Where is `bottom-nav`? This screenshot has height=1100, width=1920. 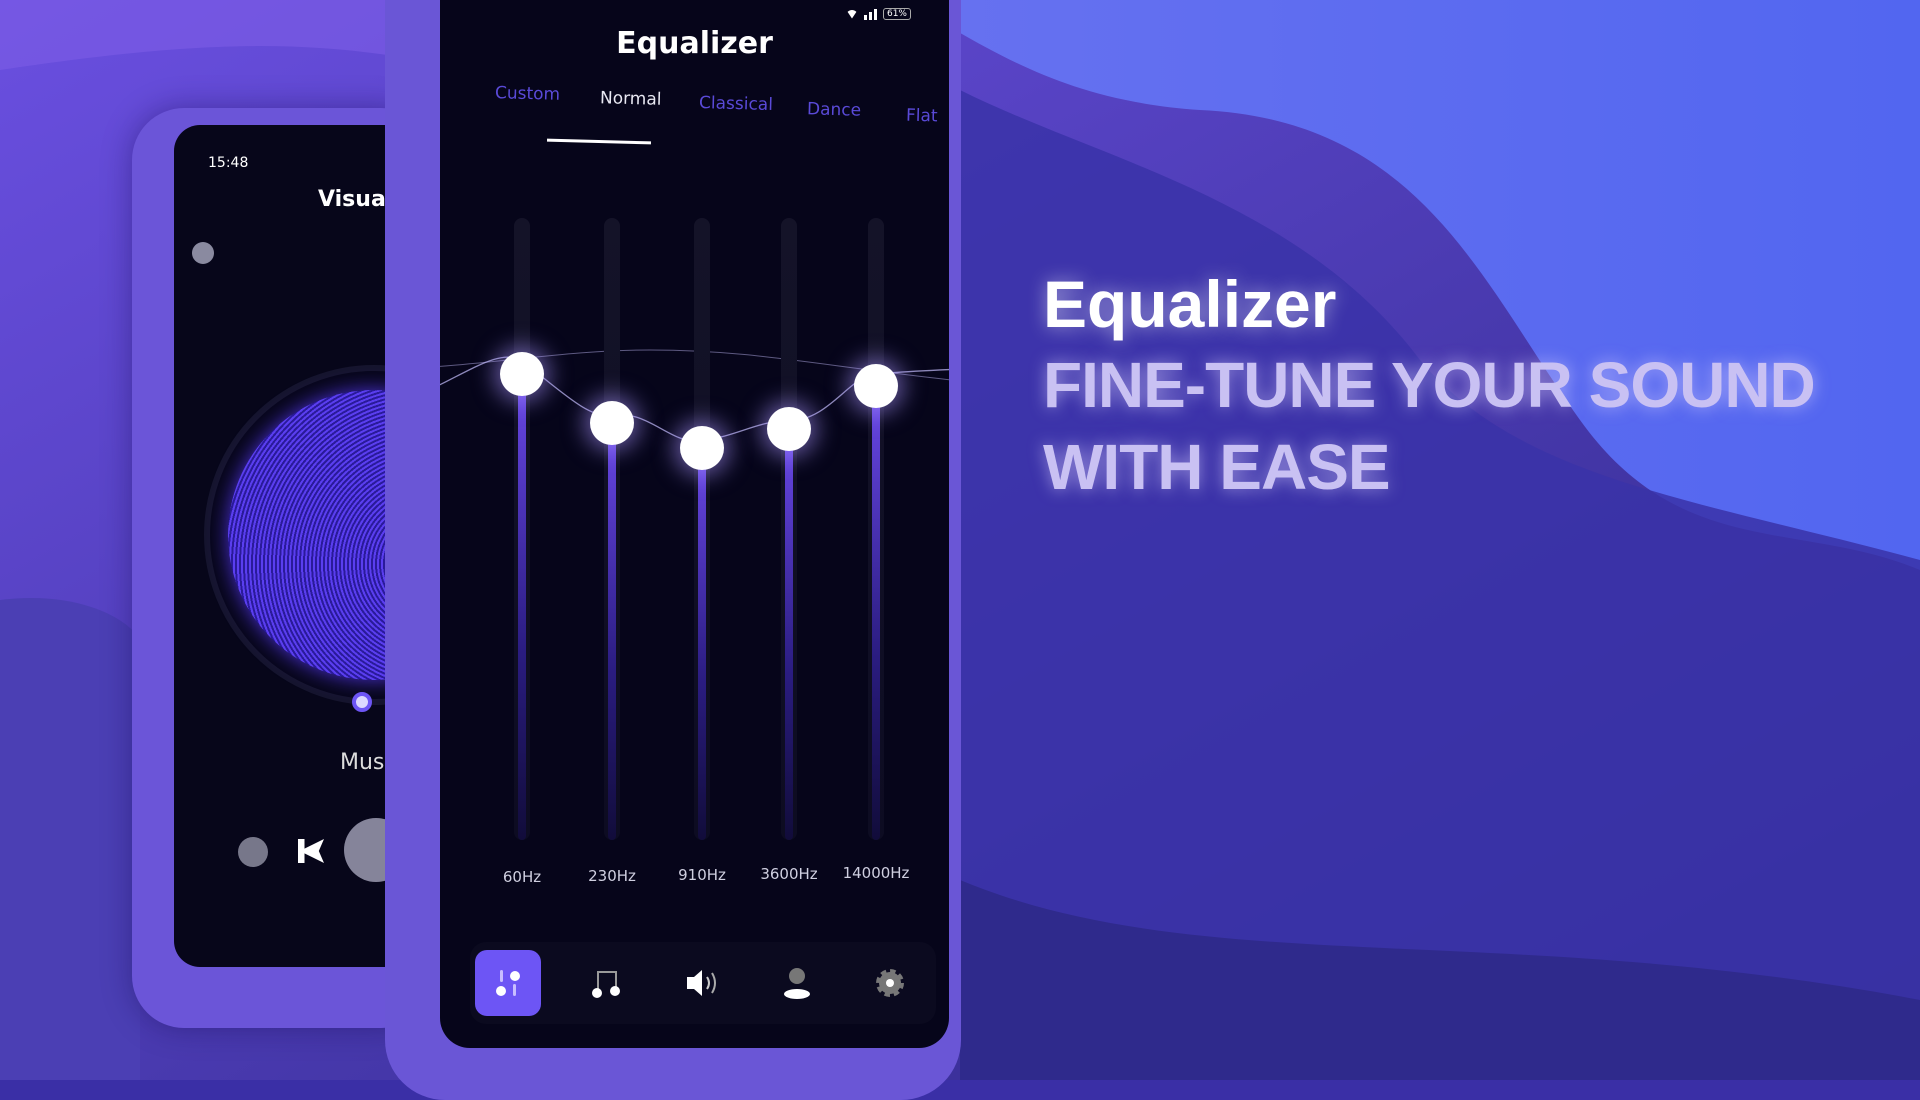 bottom-nav is located at coordinates (703, 983).